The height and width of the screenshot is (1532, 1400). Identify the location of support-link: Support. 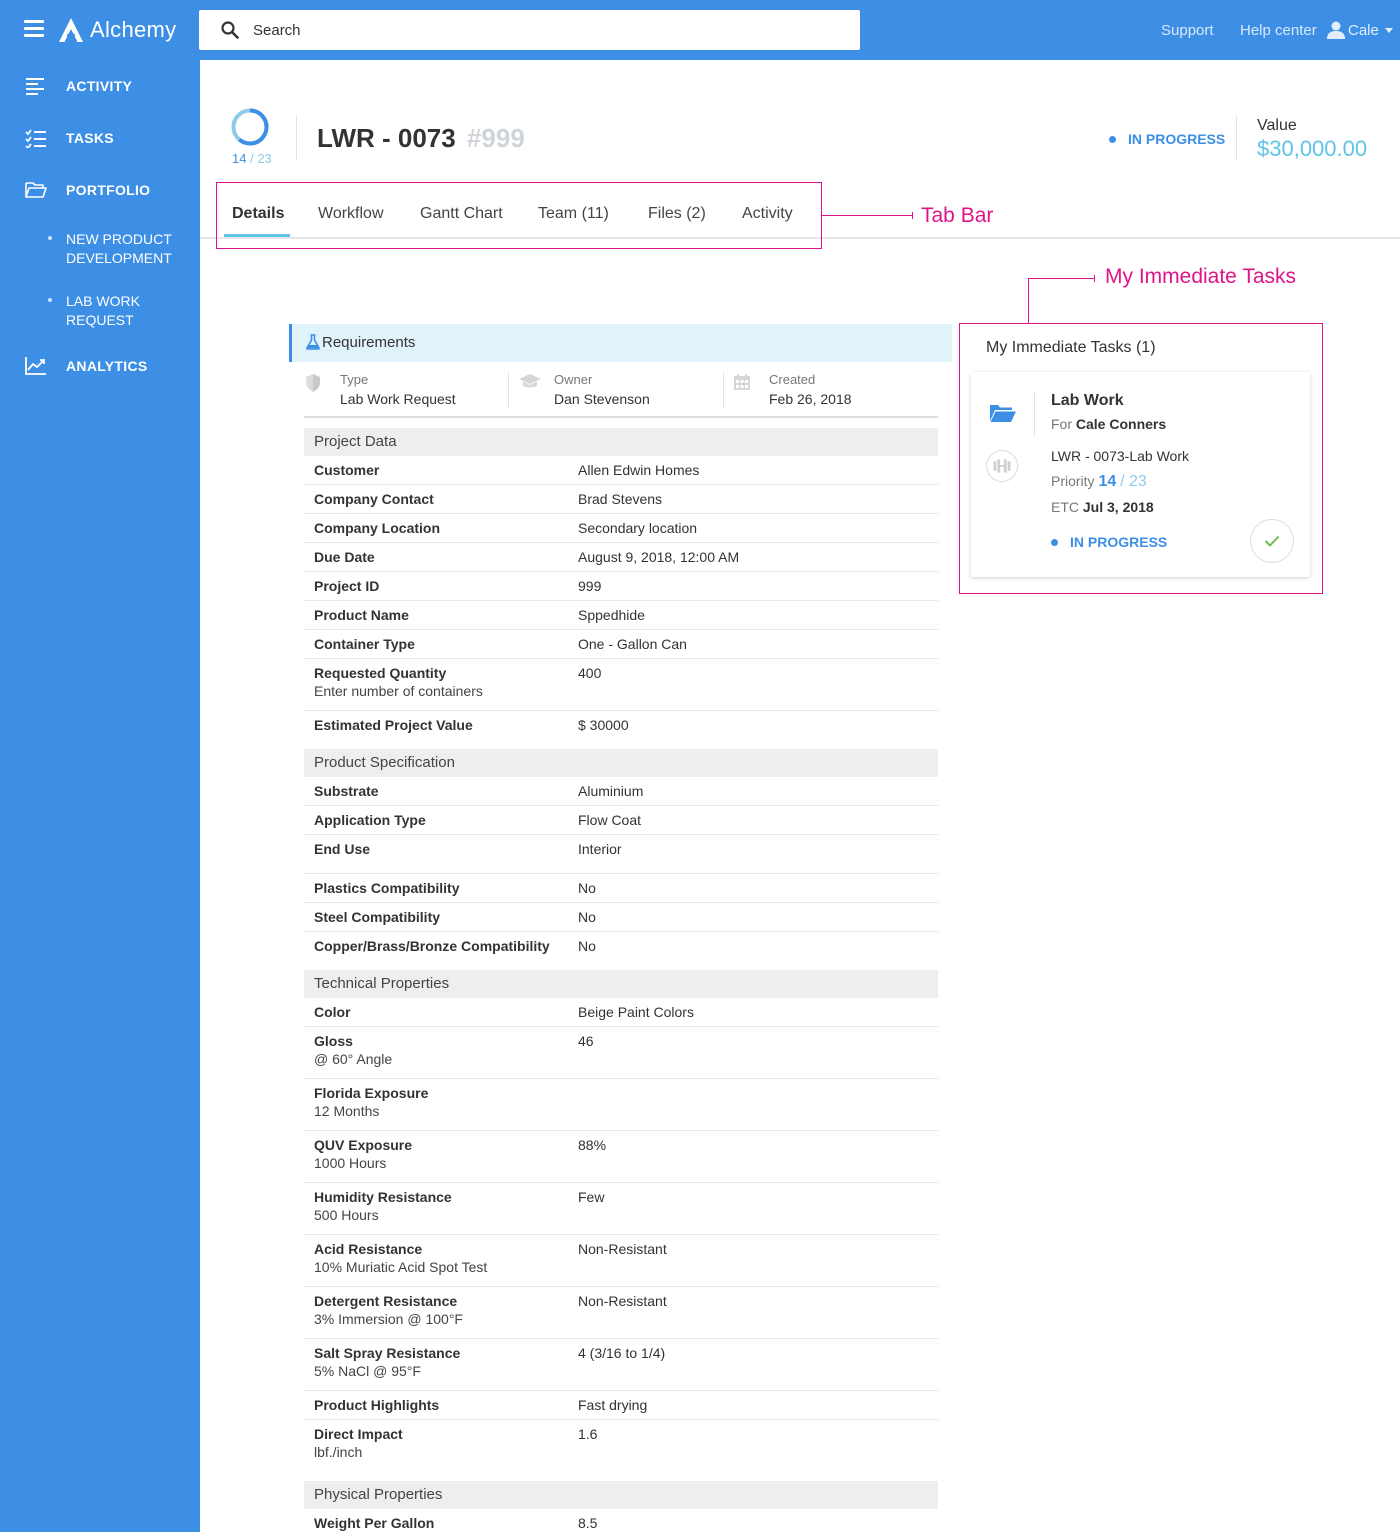
(1187, 30).